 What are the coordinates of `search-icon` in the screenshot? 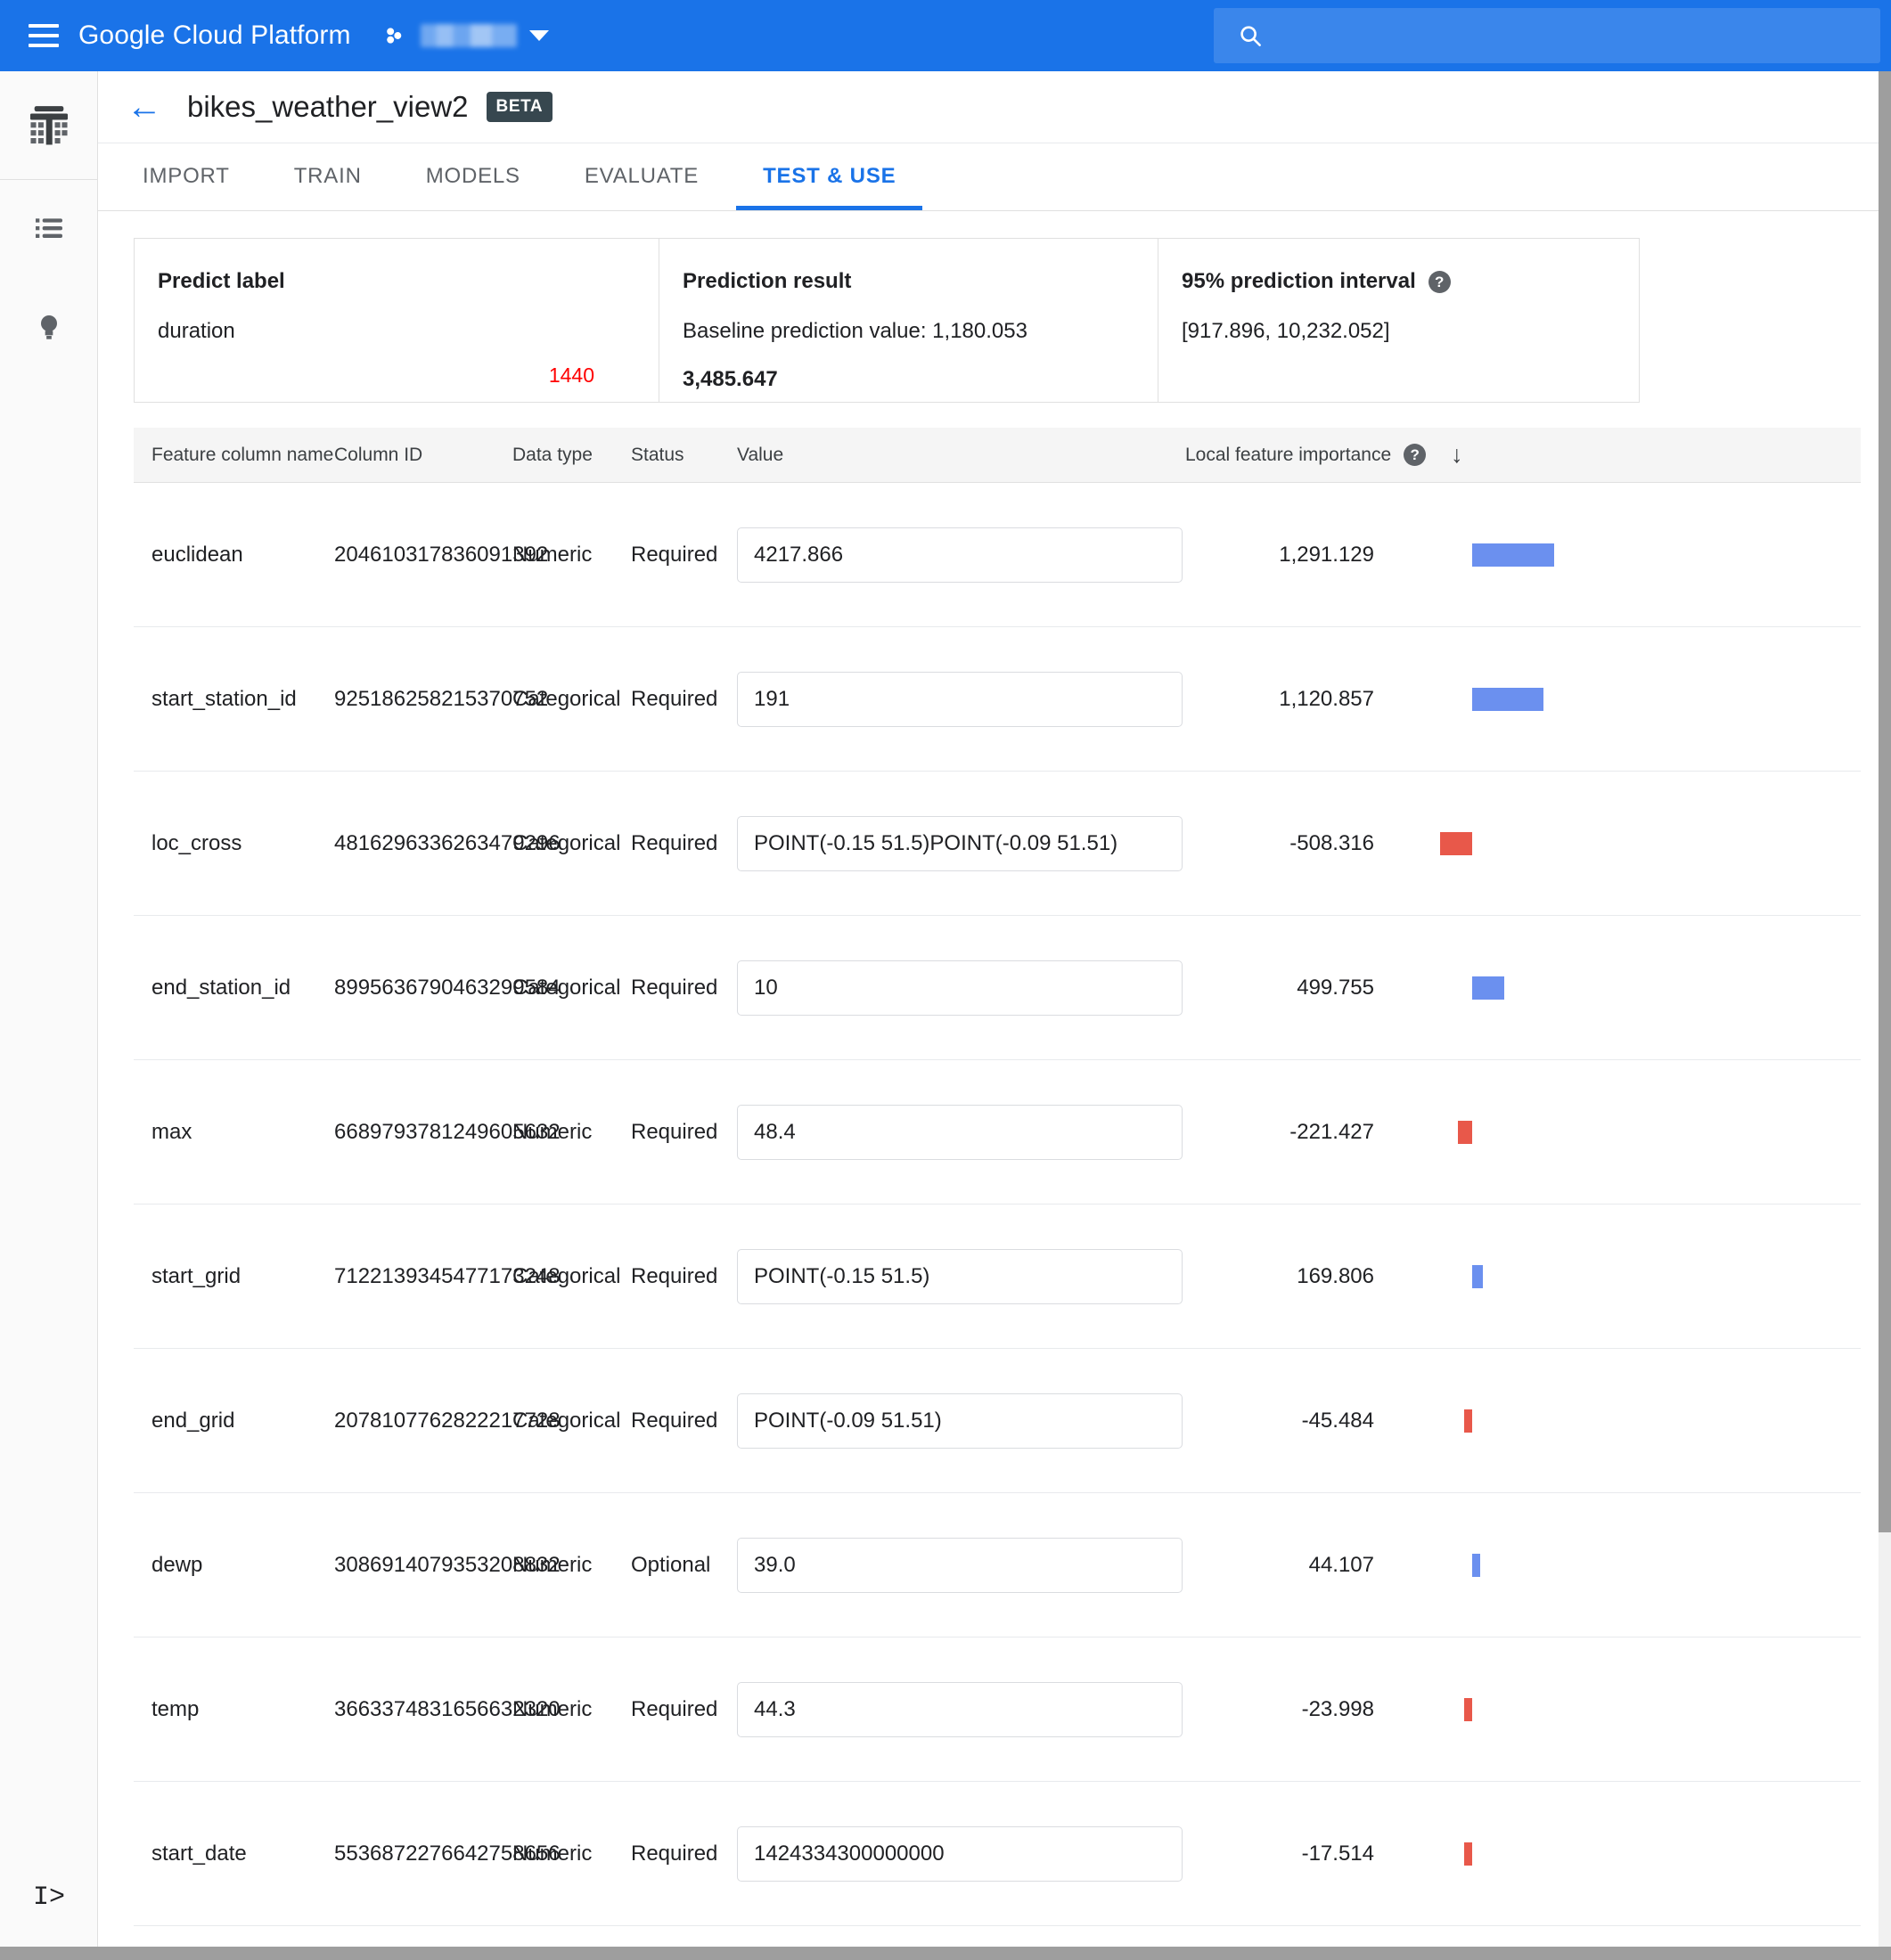 It's located at (1250, 36).